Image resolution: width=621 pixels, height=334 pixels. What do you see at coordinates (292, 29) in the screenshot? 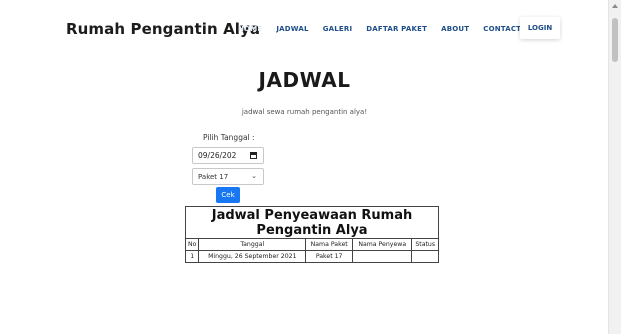
I see `nav-jadwal: JADWAL` at bounding box center [292, 29].